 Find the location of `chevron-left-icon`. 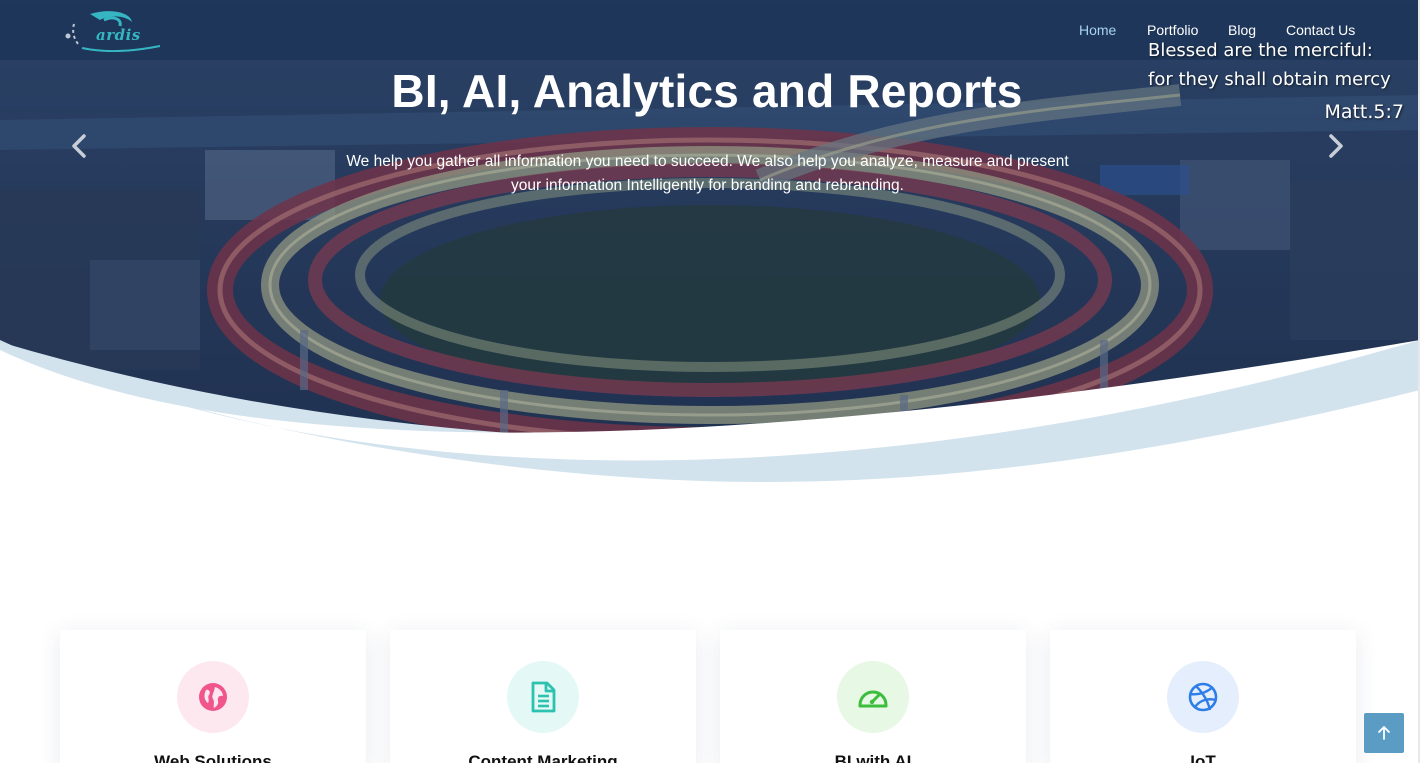

chevron-left-icon is located at coordinates (79, 146).